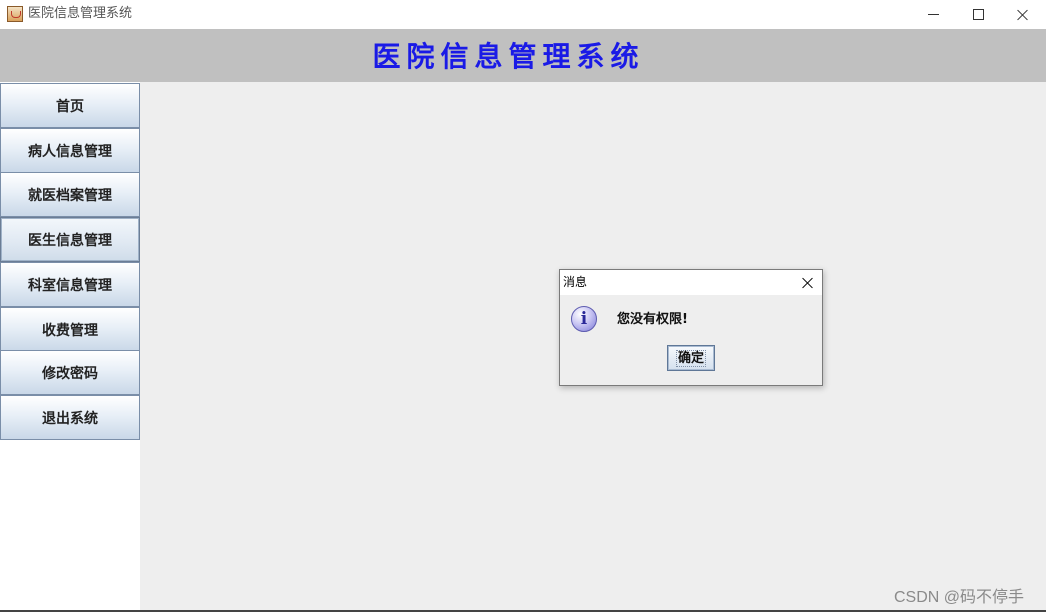 The height and width of the screenshot is (612, 1046). What do you see at coordinates (80, 13) in the screenshot?
I see `window-title: 医院信息管理系统` at bounding box center [80, 13].